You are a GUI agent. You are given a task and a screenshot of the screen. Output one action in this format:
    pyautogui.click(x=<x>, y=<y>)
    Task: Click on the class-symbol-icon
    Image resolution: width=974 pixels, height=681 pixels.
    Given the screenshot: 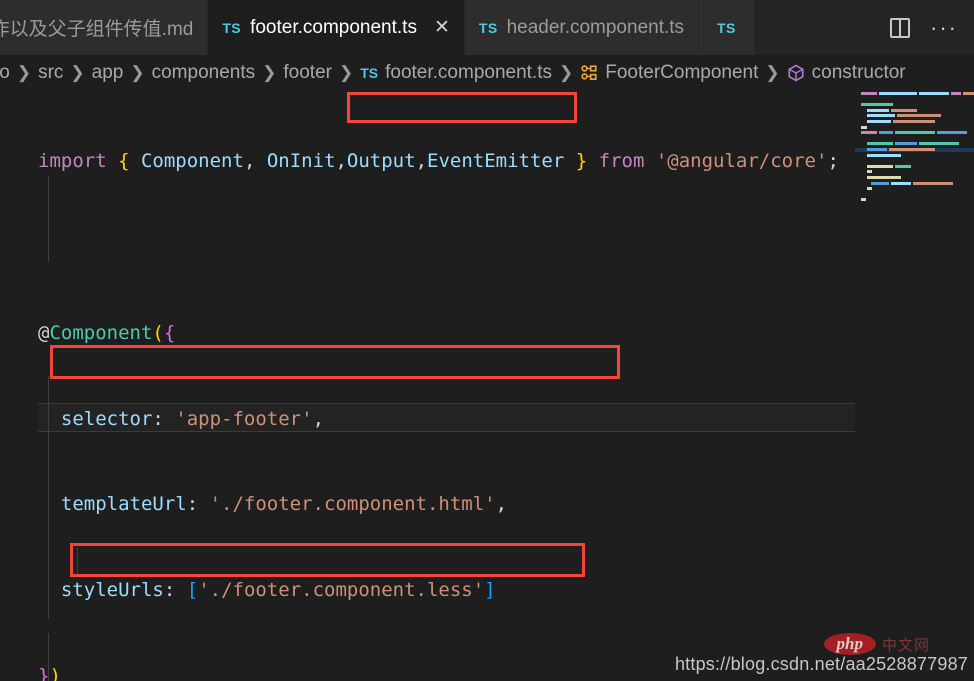 What is the action you would take?
    pyautogui.click(x=589, y=73)
    